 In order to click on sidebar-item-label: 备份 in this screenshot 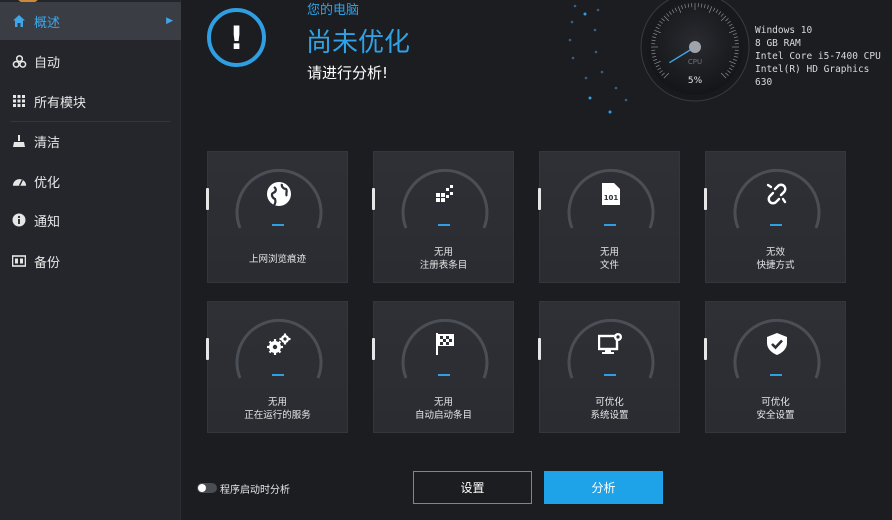, I will do `click(47, 263)`.